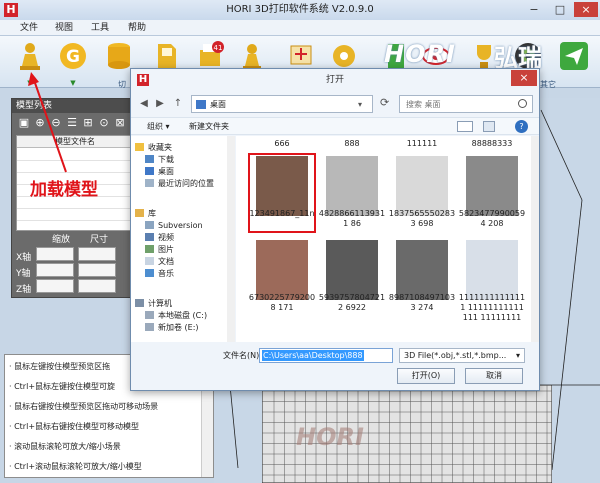 Image resolution: width=600 pixels, height=483 pixels. I want to click on z-size-field, so click(97, 286).